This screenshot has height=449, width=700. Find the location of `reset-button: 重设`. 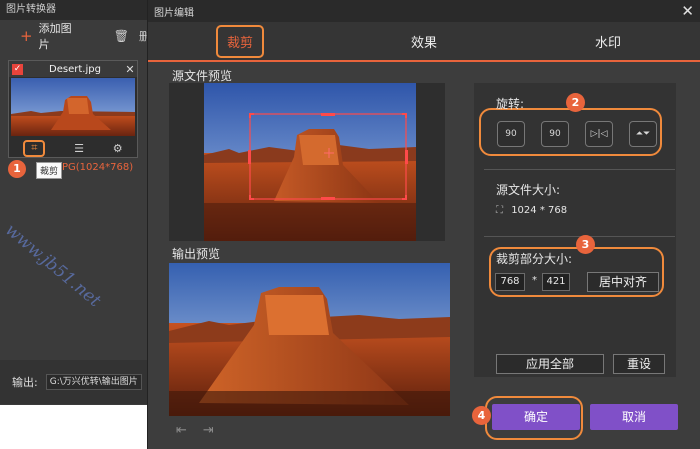

reset-button: 重设 is located at coordinates (639, 364).